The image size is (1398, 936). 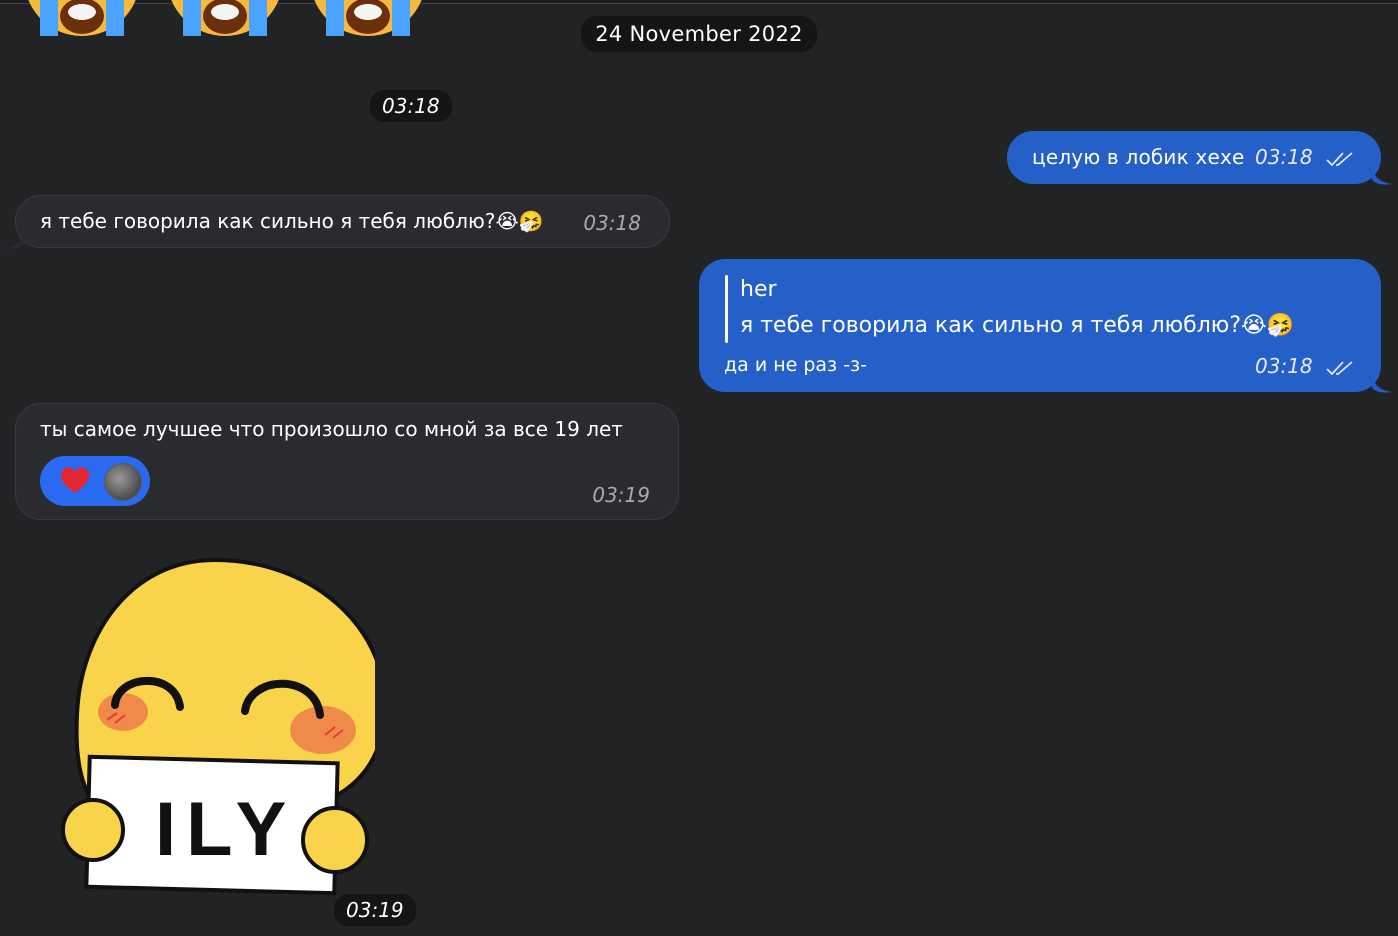 What do you see at coordinates (75, 480) in the screenshot?
I see `heart-icon` at bounding box center [75, 480].